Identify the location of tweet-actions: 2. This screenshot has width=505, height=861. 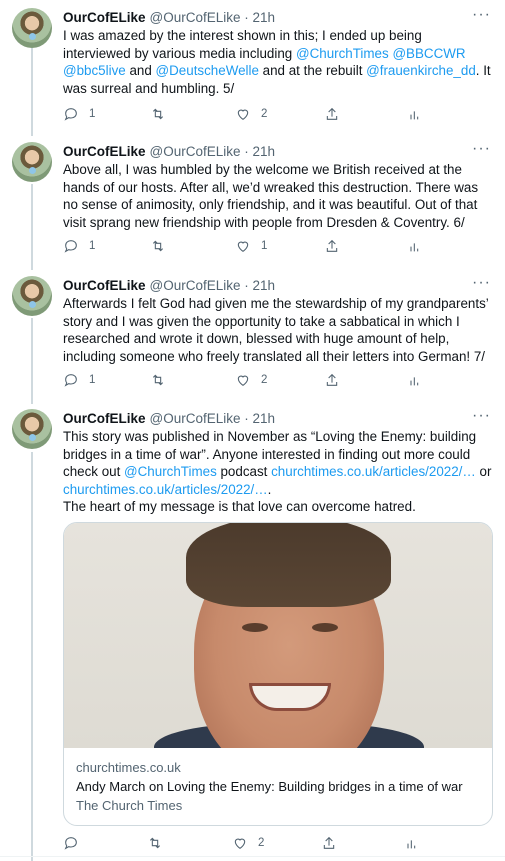
(263, 845).